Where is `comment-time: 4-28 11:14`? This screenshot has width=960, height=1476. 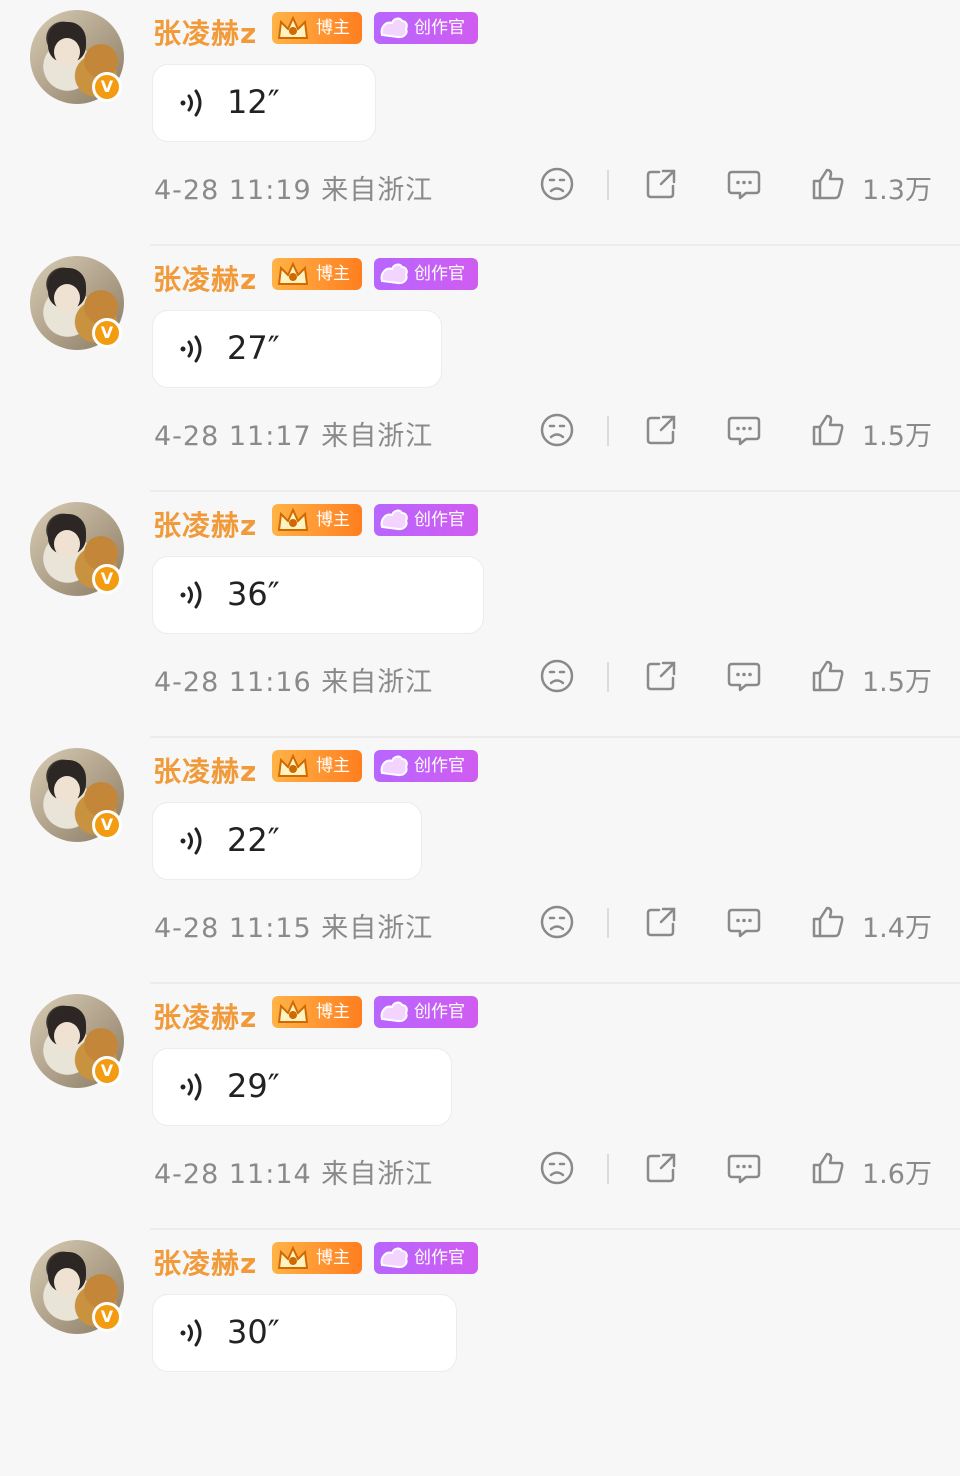 comment-time: 4-28 11:14 is located at coordinates (233, 1174).